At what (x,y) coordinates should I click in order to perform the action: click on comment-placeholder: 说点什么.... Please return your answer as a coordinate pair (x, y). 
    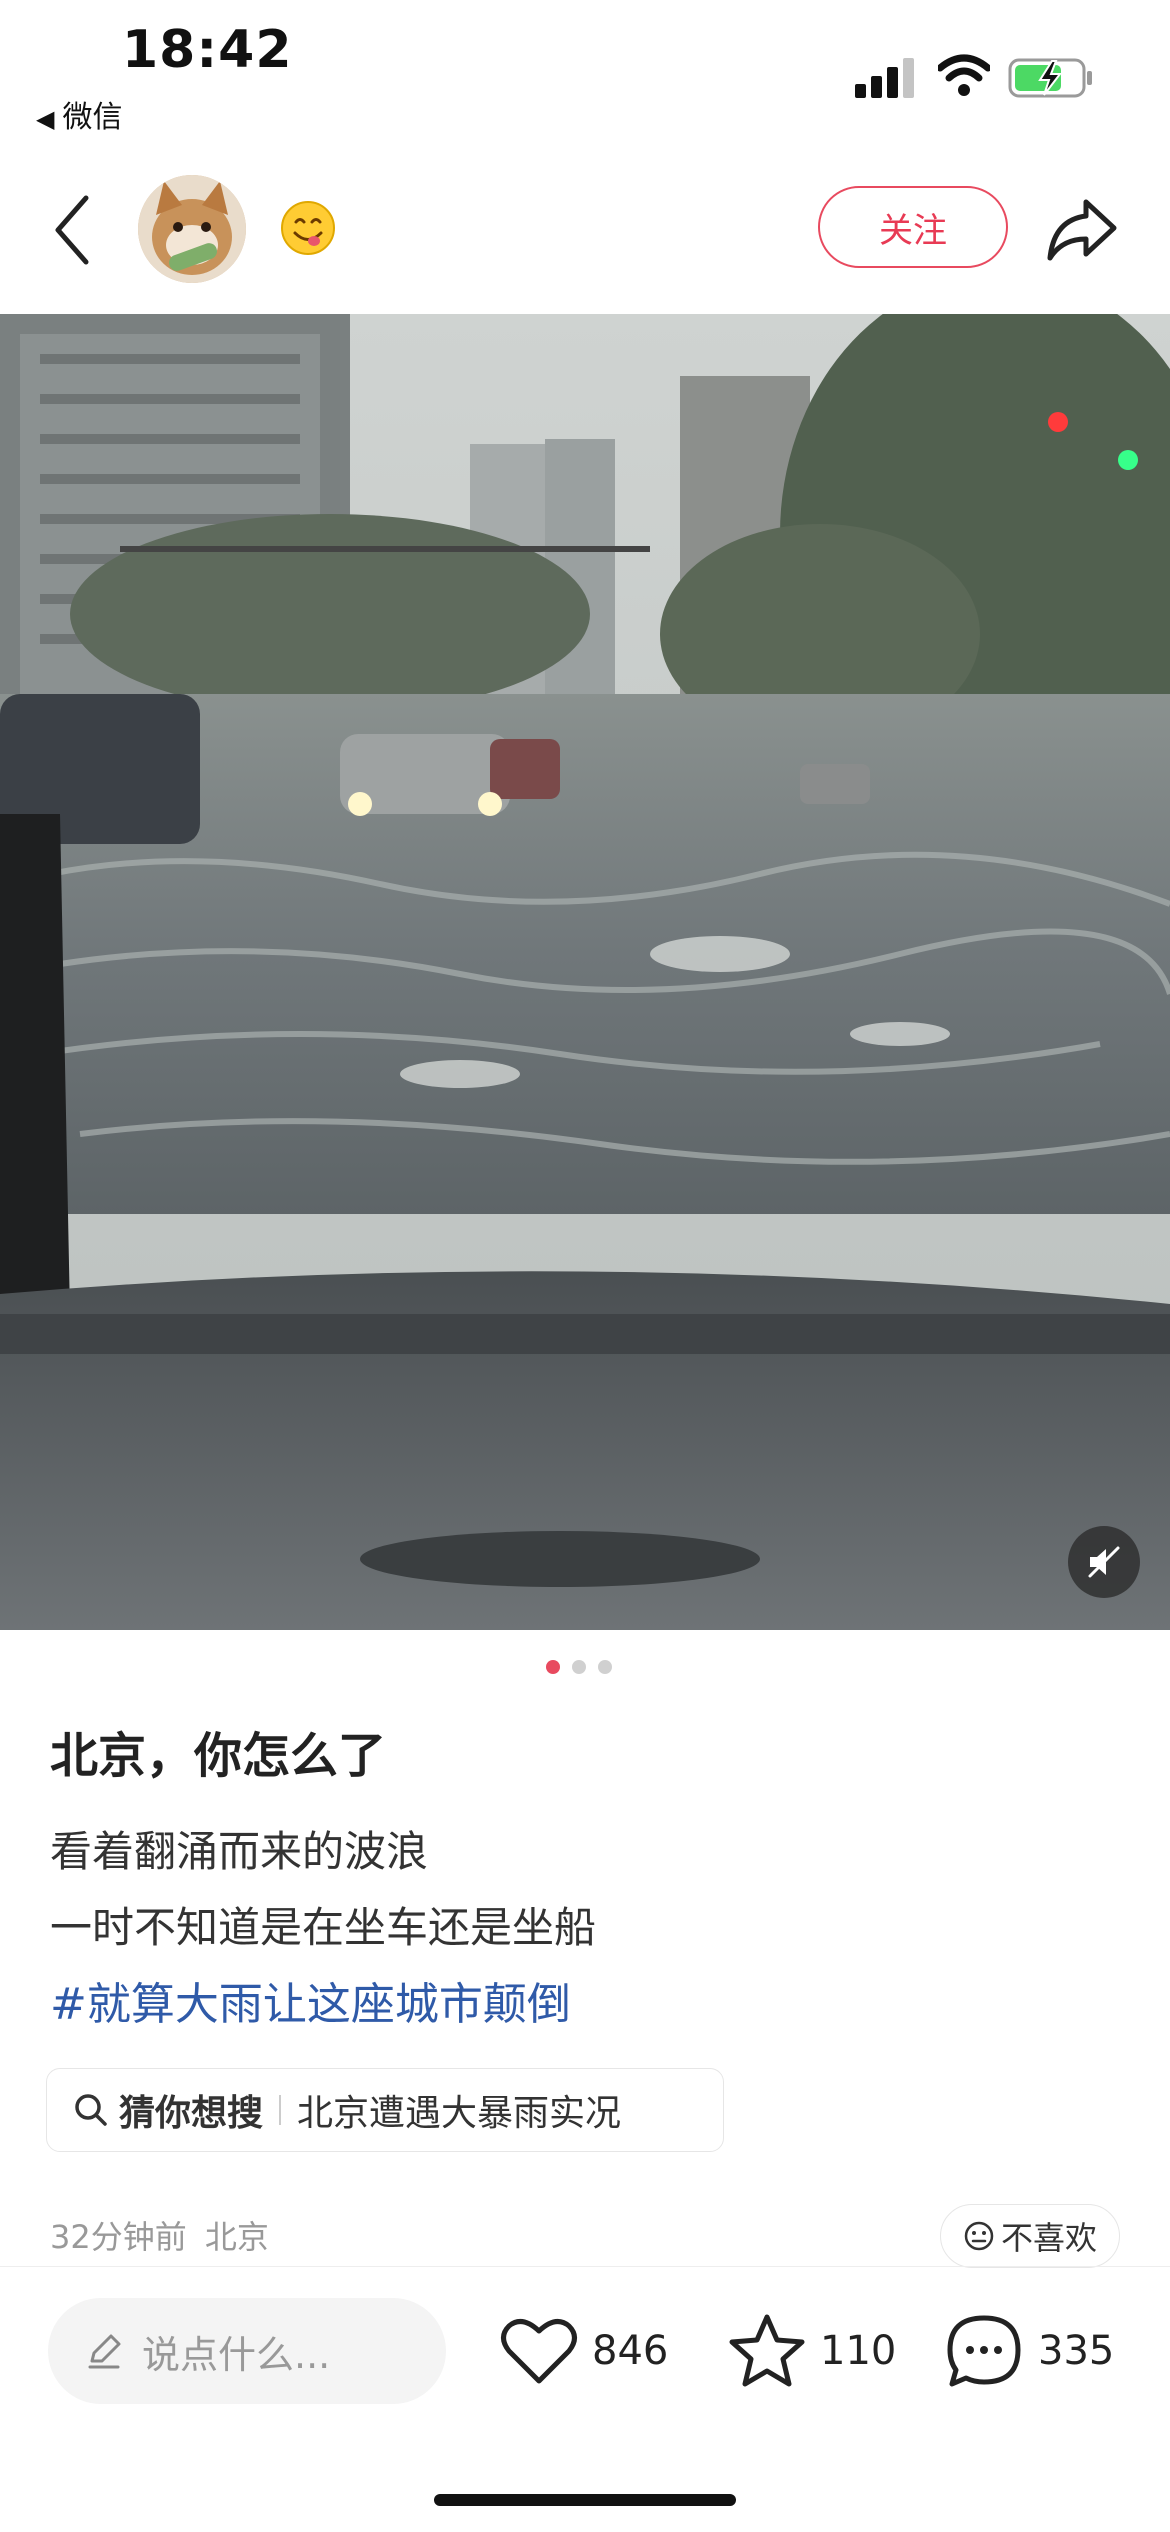
    Looking at the image, I should click on (236, 2354).